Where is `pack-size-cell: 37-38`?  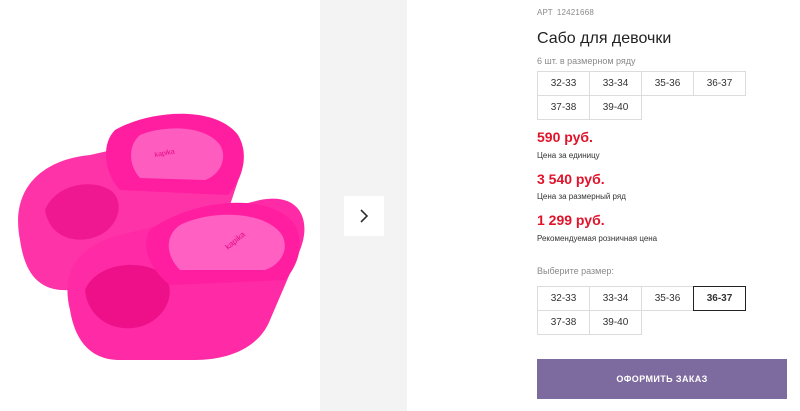
pack-size-cell: 37-38 is located at coordinates (563, 107).